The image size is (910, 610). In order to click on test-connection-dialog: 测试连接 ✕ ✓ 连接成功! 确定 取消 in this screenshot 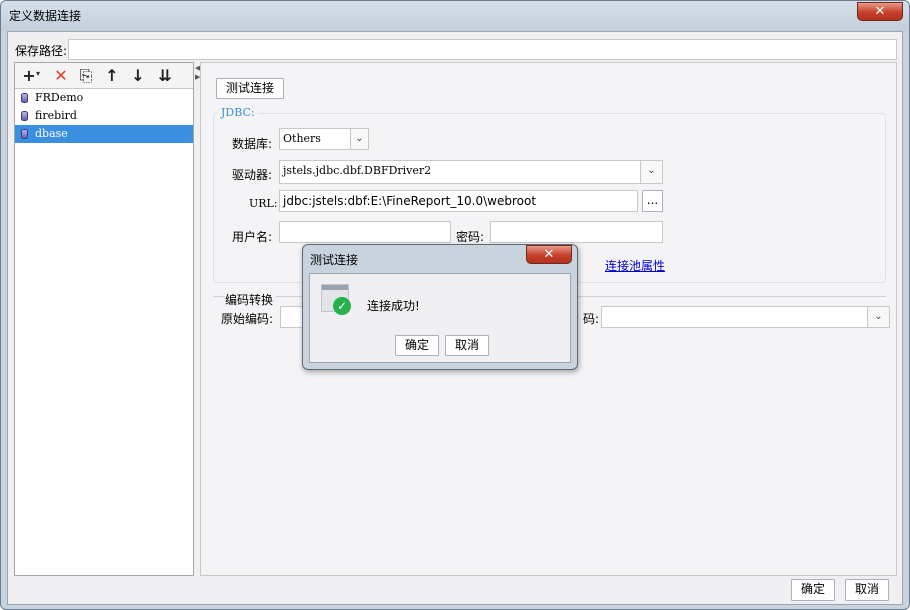, I will do `click(440, 307)`.